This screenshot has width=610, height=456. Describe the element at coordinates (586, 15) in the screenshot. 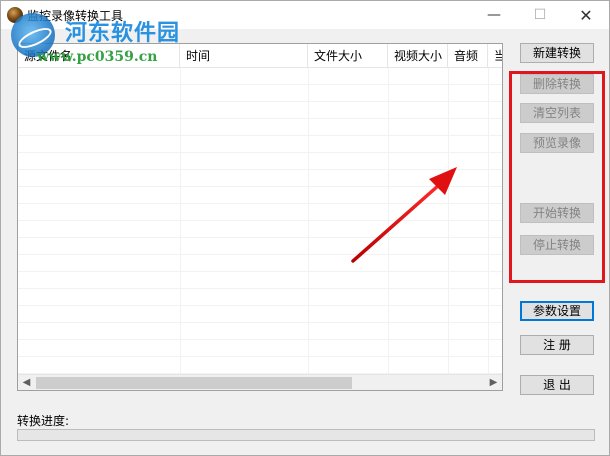

I see `close-button: ✕` at that location.